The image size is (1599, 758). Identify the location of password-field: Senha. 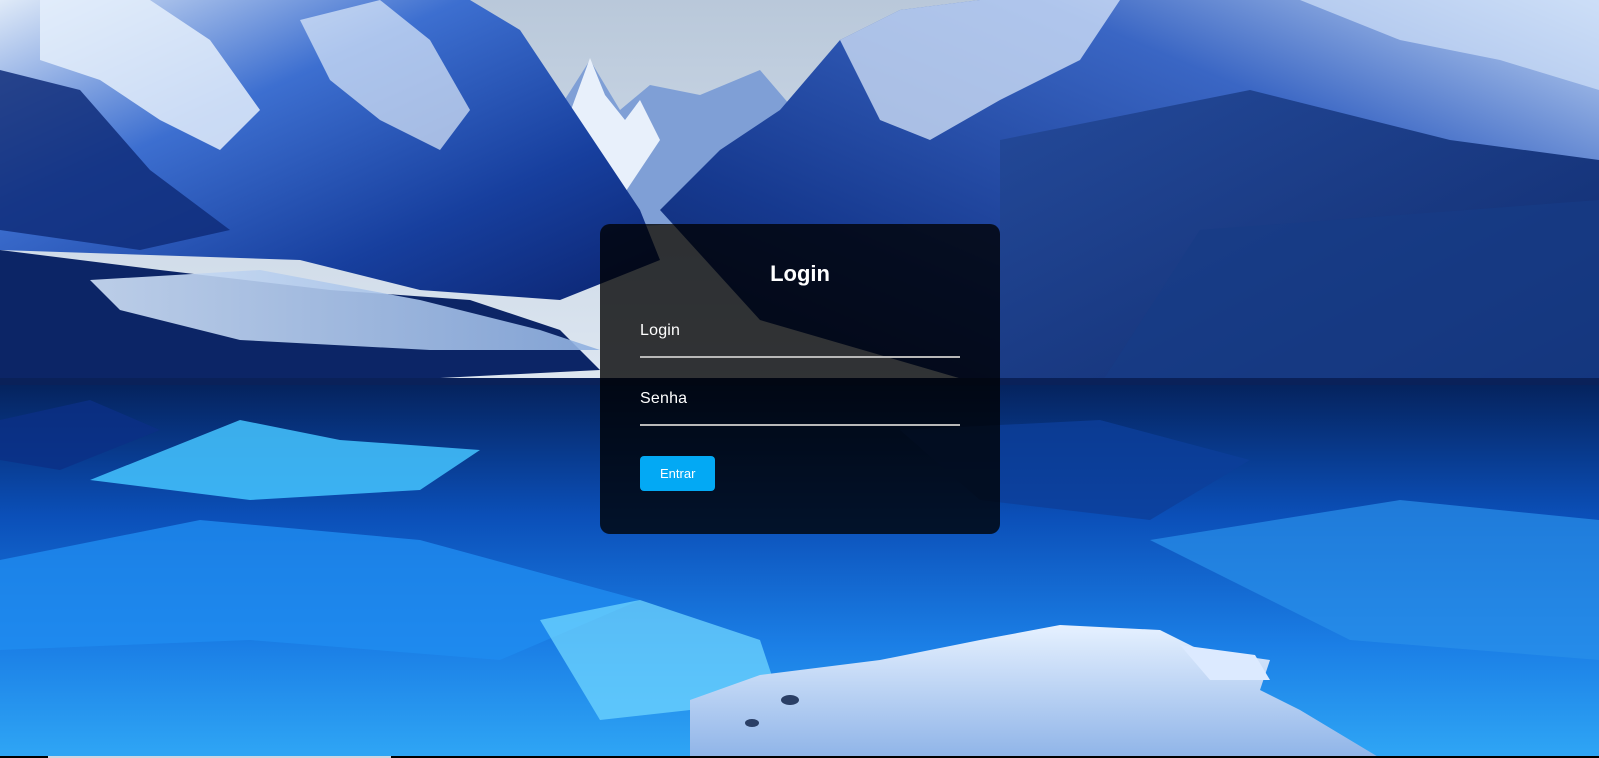
(800, 405).